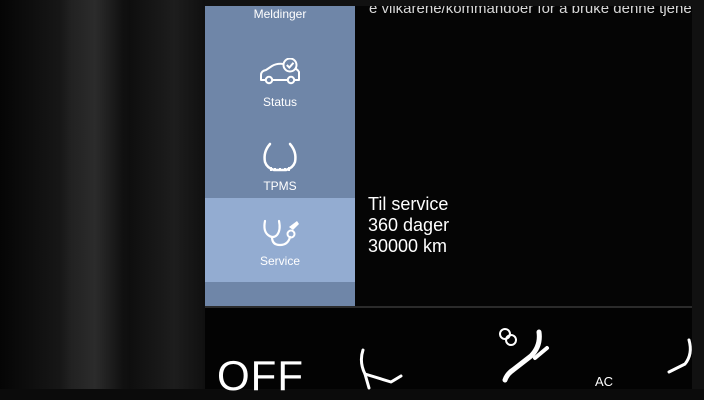 The height and width of the screenshot is (400, 704). What do you see at coordinates (280, 73) in the screenshot?
I see `car-check-icon` at bounding box center [280, 73].